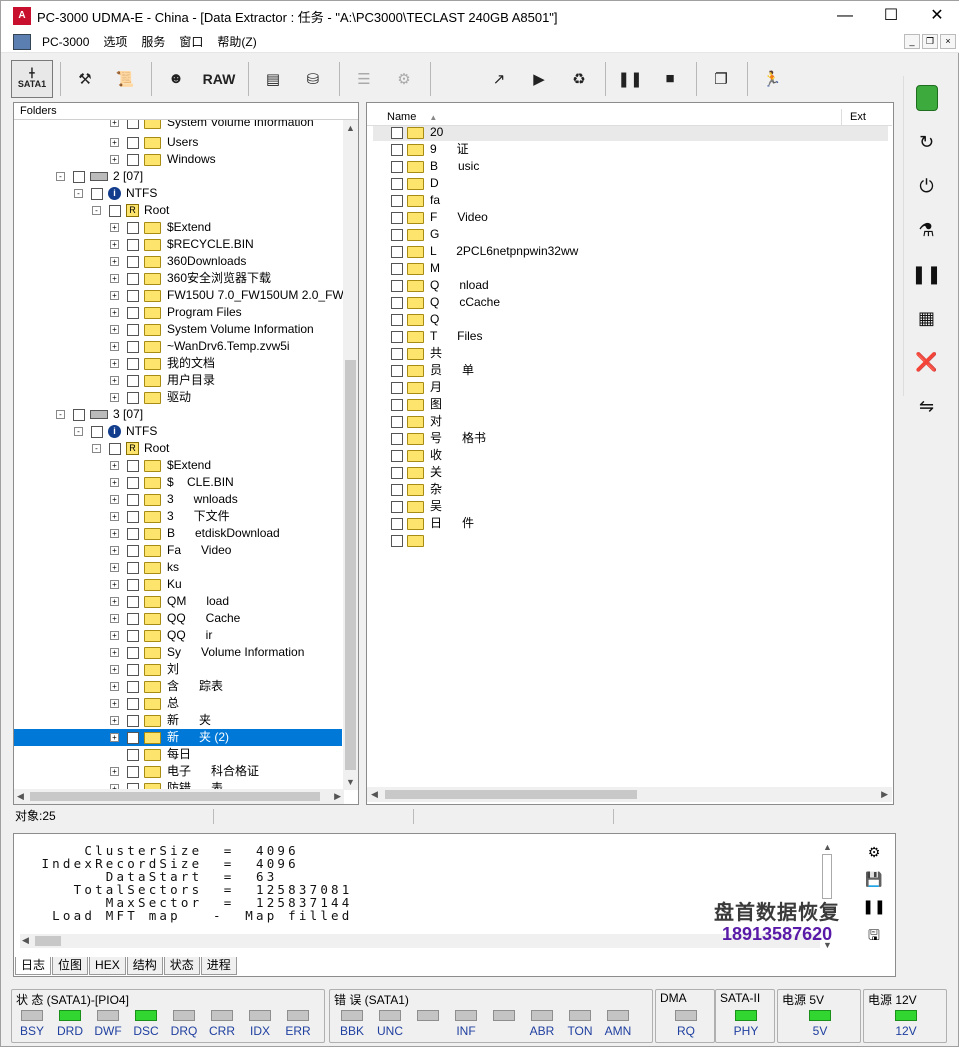 The width and height of the screenshot is (959, 1047). What do you see at coordinates (926, 318) in the screenshot?
I see `buffer-icon: ▦` at bounding box center [926, 318].